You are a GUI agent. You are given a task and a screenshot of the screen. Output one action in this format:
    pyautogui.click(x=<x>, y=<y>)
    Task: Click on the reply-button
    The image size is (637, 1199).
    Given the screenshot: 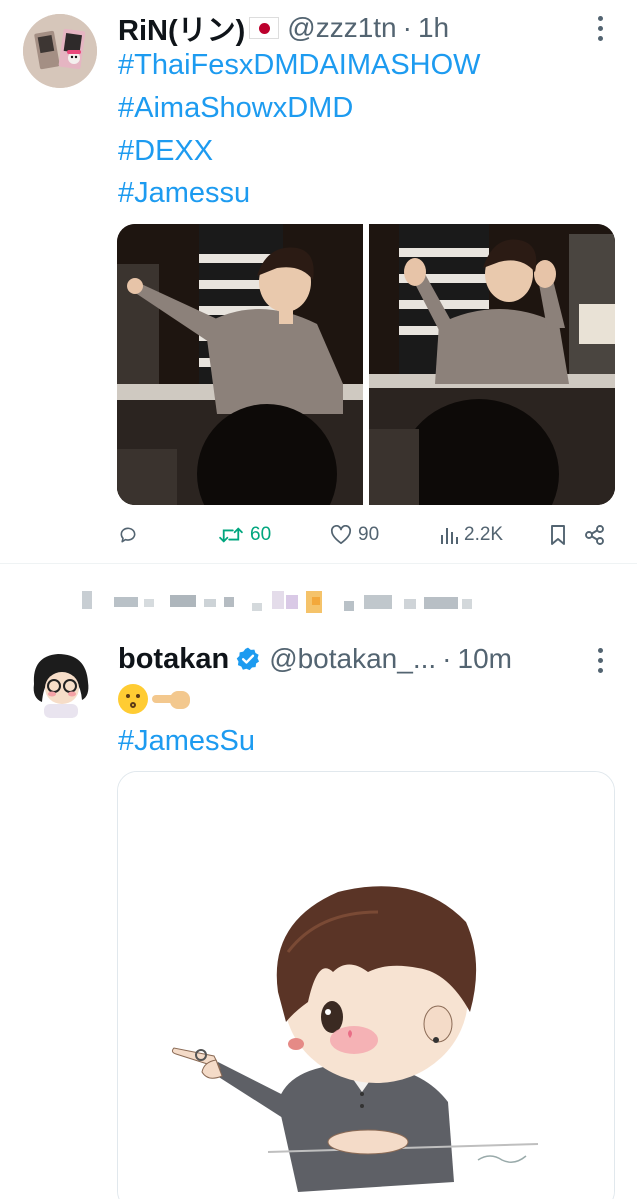 What is the action you would take?
    pyautogui.click(x=131, y=535)
    